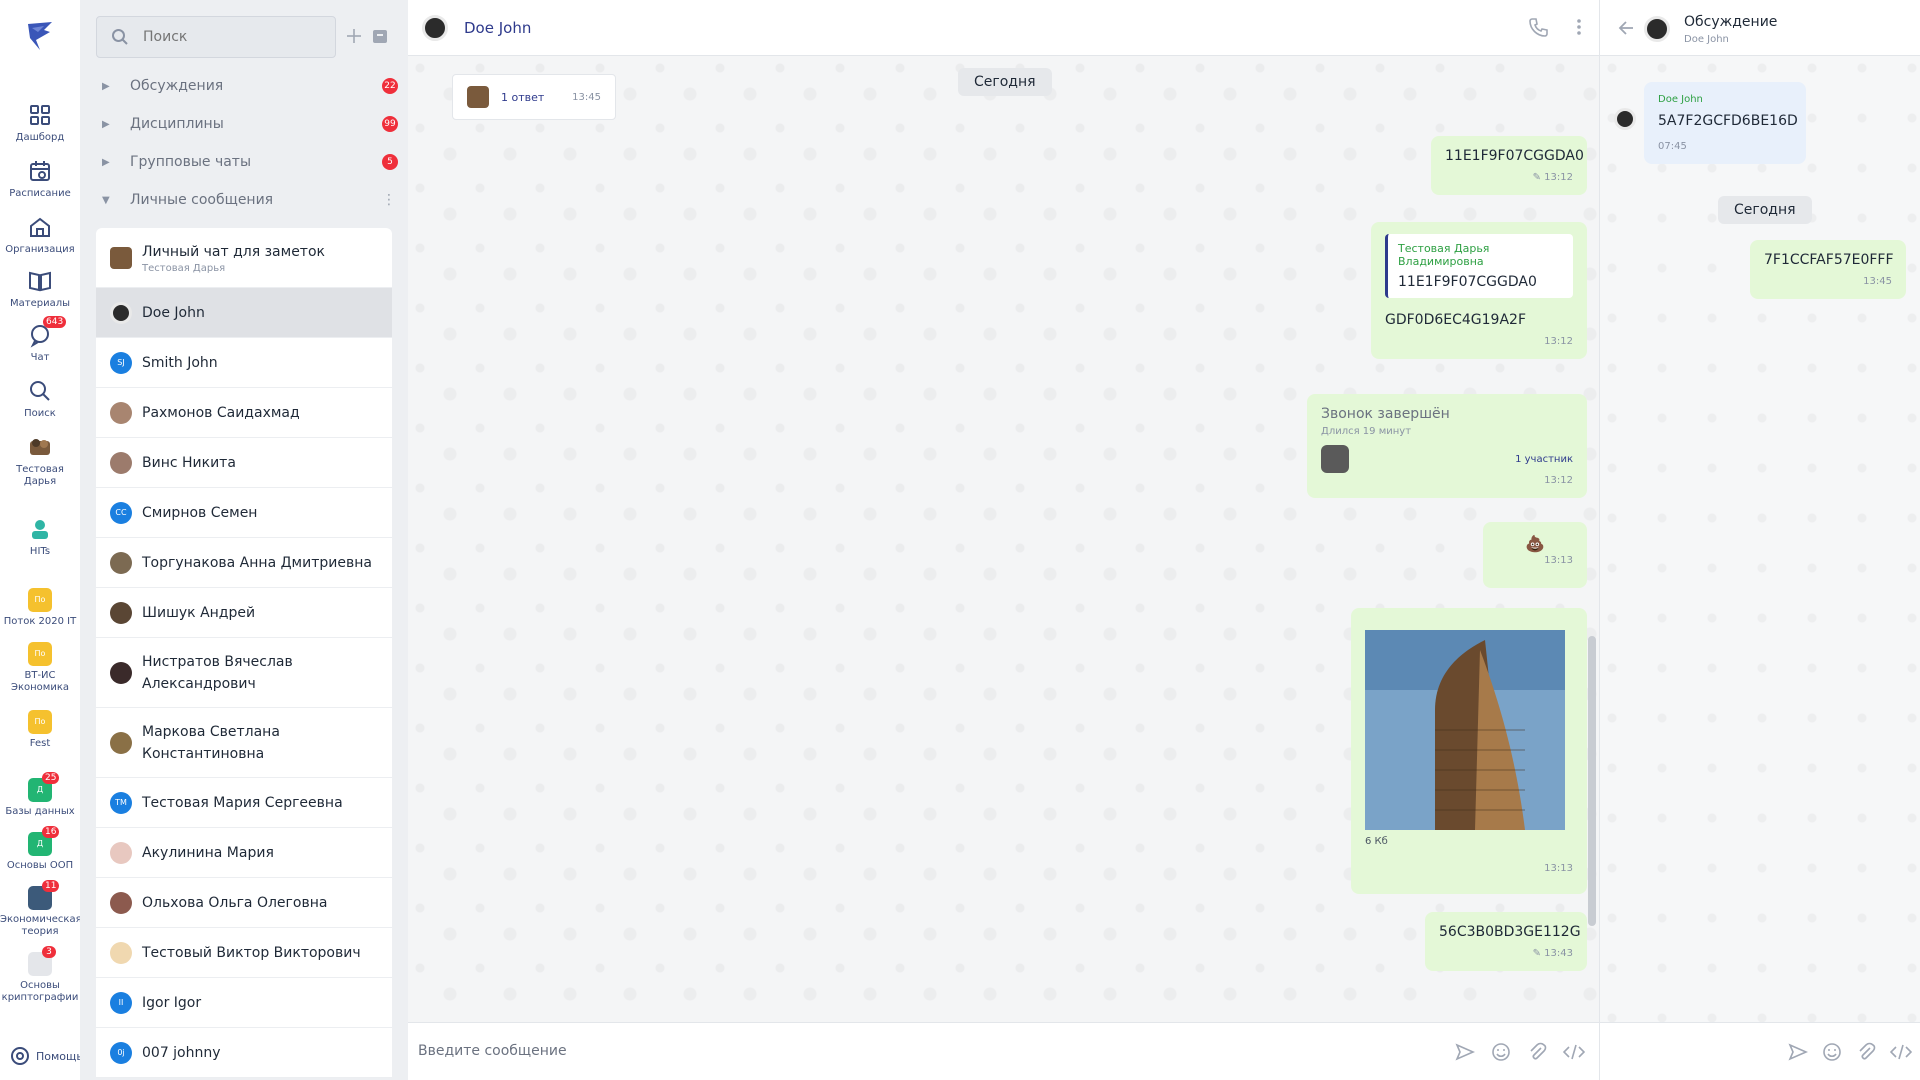  What do you see at coordinates (177, 124) in the screenshot?
I see `section-label: Дисциплины` at bounding box center [177, 124].